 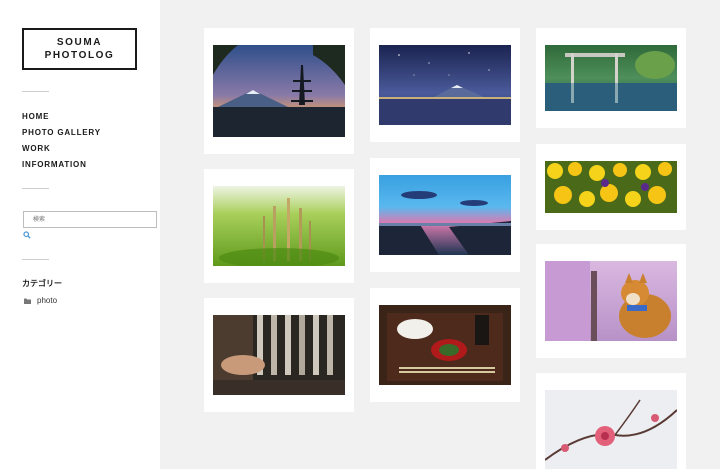 I want to click on photo-yellow-pansies, so click(x=611, y=187).